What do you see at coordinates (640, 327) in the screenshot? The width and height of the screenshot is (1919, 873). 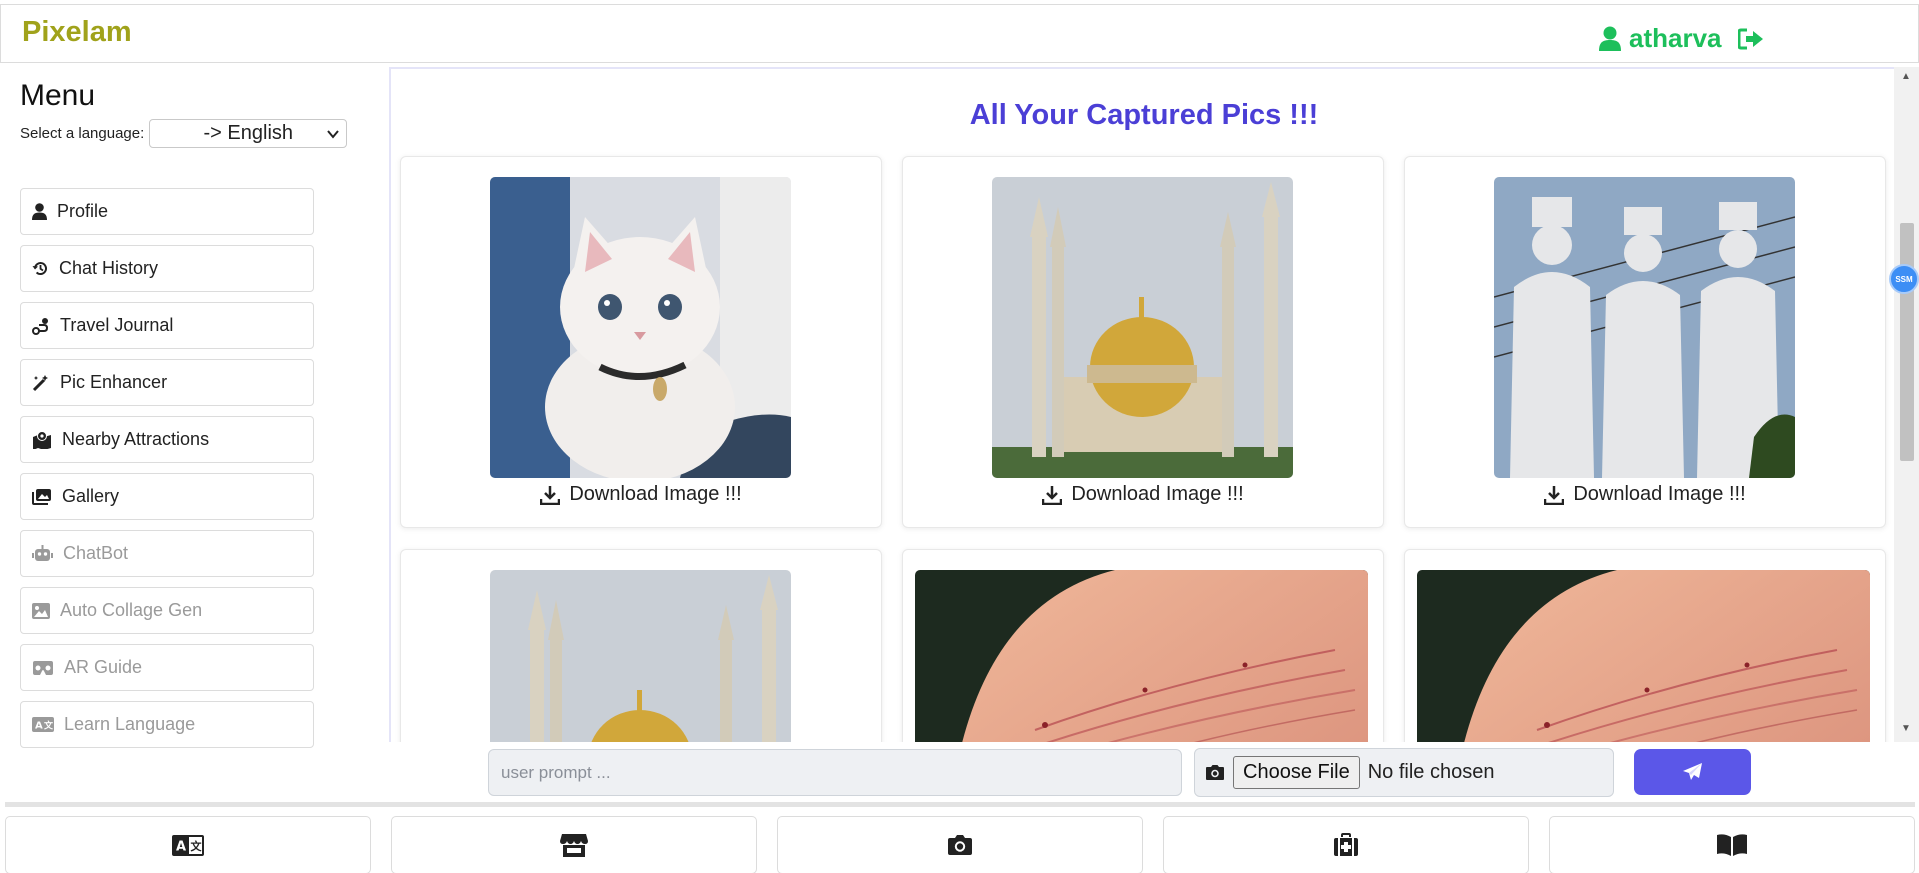 I see `kitten-photo` at bounding box center [640, 327].